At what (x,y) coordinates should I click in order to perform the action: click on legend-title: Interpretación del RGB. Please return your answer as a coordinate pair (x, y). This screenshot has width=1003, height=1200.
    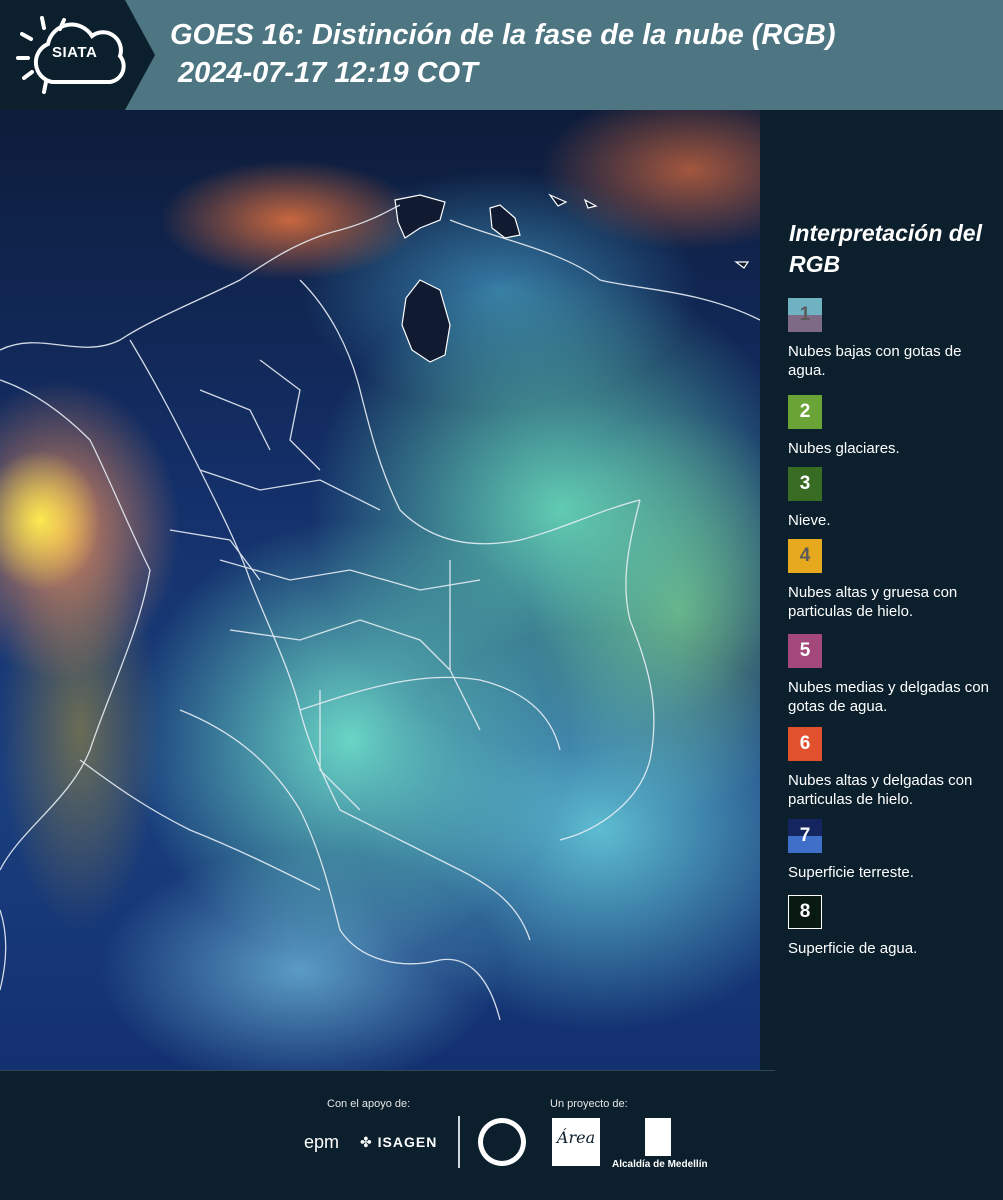
    Looking at the image, I should click on (885, 248).